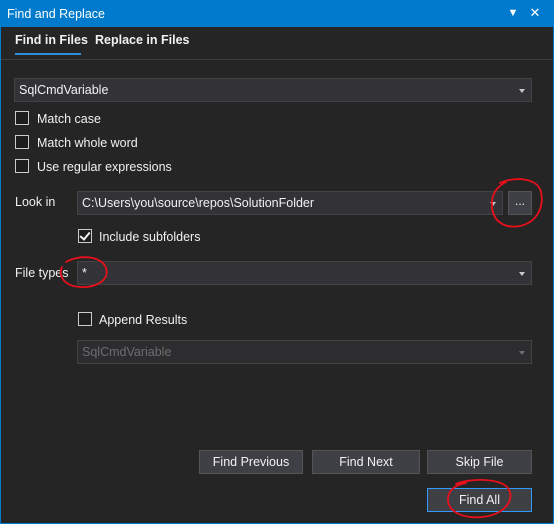 The width and height of the screenshot is (554, 524). What do you see at coordinates (35, 202) in the screenshot?
I see `look-in-label: Look in` at bounding box center [35, 202].